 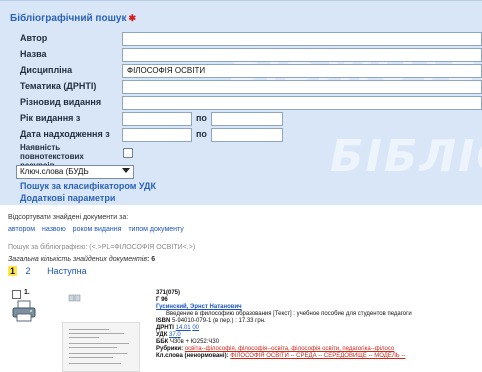 What do you see at coordinates (211, 321) in the screenshot?
I see `record-isbn: ISBN 5-94010-079-1 (в пер.) : 17.33 грн.` at bounding box center [211, 321].